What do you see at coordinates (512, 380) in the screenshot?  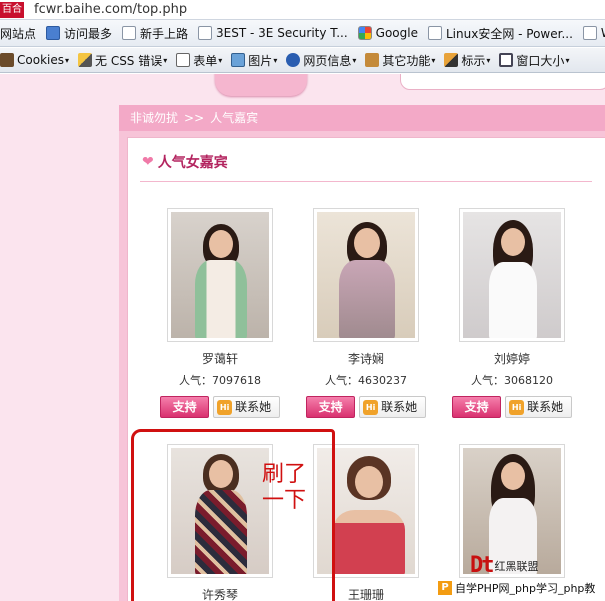 I see `guest-popularity: 人气：3068120` at bounding box center [512, 380].